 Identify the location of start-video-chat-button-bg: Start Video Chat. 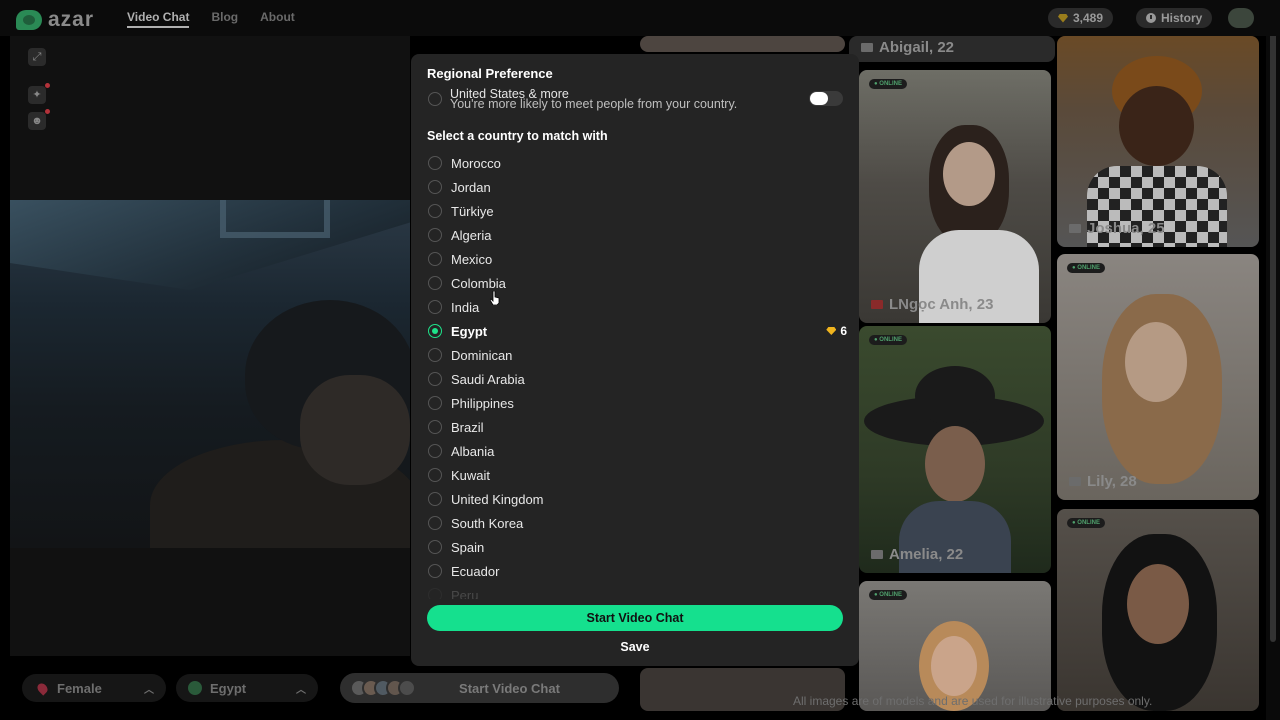
(479, 688).